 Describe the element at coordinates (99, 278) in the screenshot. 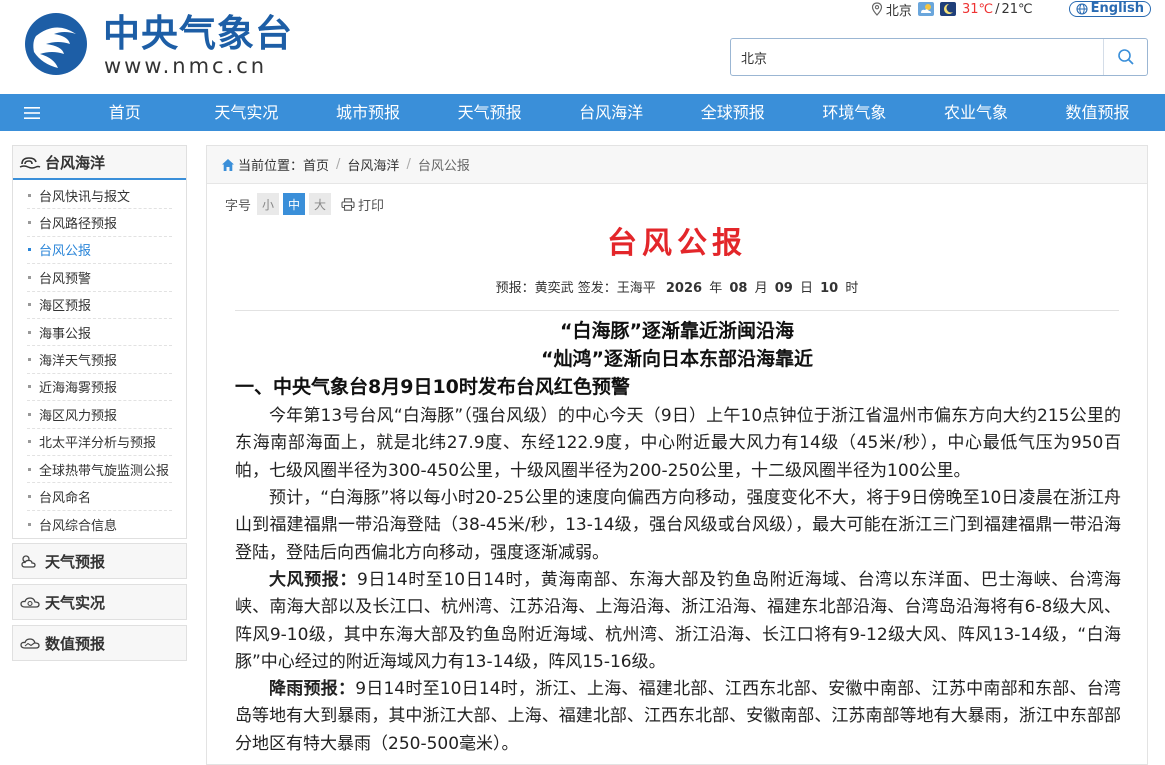

I see `sidebar-item-typhoon-warning: 台风预警` at that location.